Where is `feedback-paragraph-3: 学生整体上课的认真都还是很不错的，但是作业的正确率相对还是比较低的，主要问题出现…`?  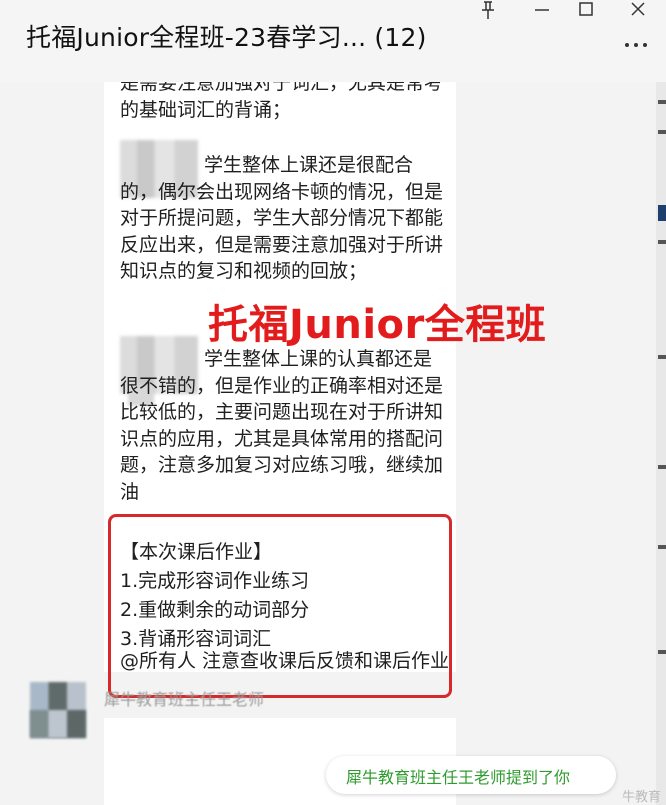 feedback-paragraph-3: 学生整体上课的认真都还是很不错的，但是作业的正确率相对还是比较低的，主要问题出现… is located at coordinates (282, 425).